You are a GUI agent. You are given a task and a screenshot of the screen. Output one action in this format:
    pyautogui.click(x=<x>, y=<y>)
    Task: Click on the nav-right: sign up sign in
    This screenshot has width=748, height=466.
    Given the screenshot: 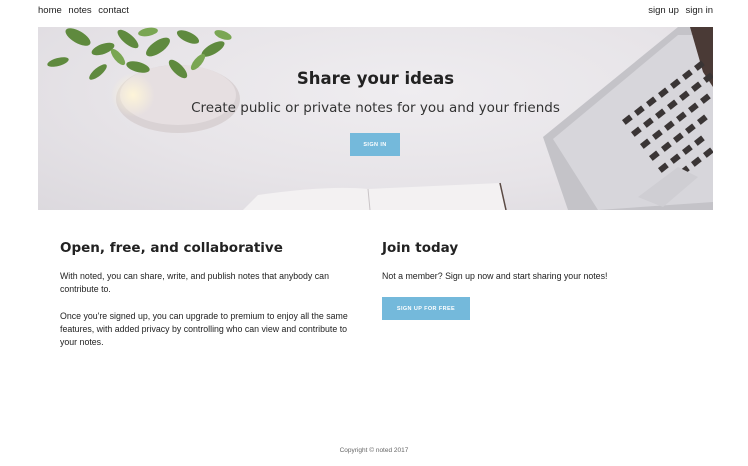 What is the action you would take?
    pyautogui.click(x=678, y=10)
    